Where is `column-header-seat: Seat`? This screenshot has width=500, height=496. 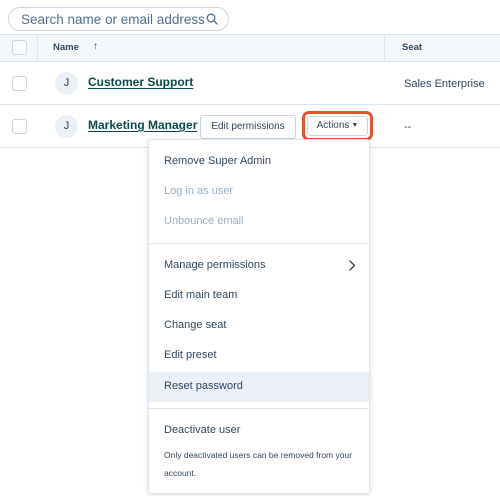 column-header-seat: Seat is located at coordinates (412, 47).